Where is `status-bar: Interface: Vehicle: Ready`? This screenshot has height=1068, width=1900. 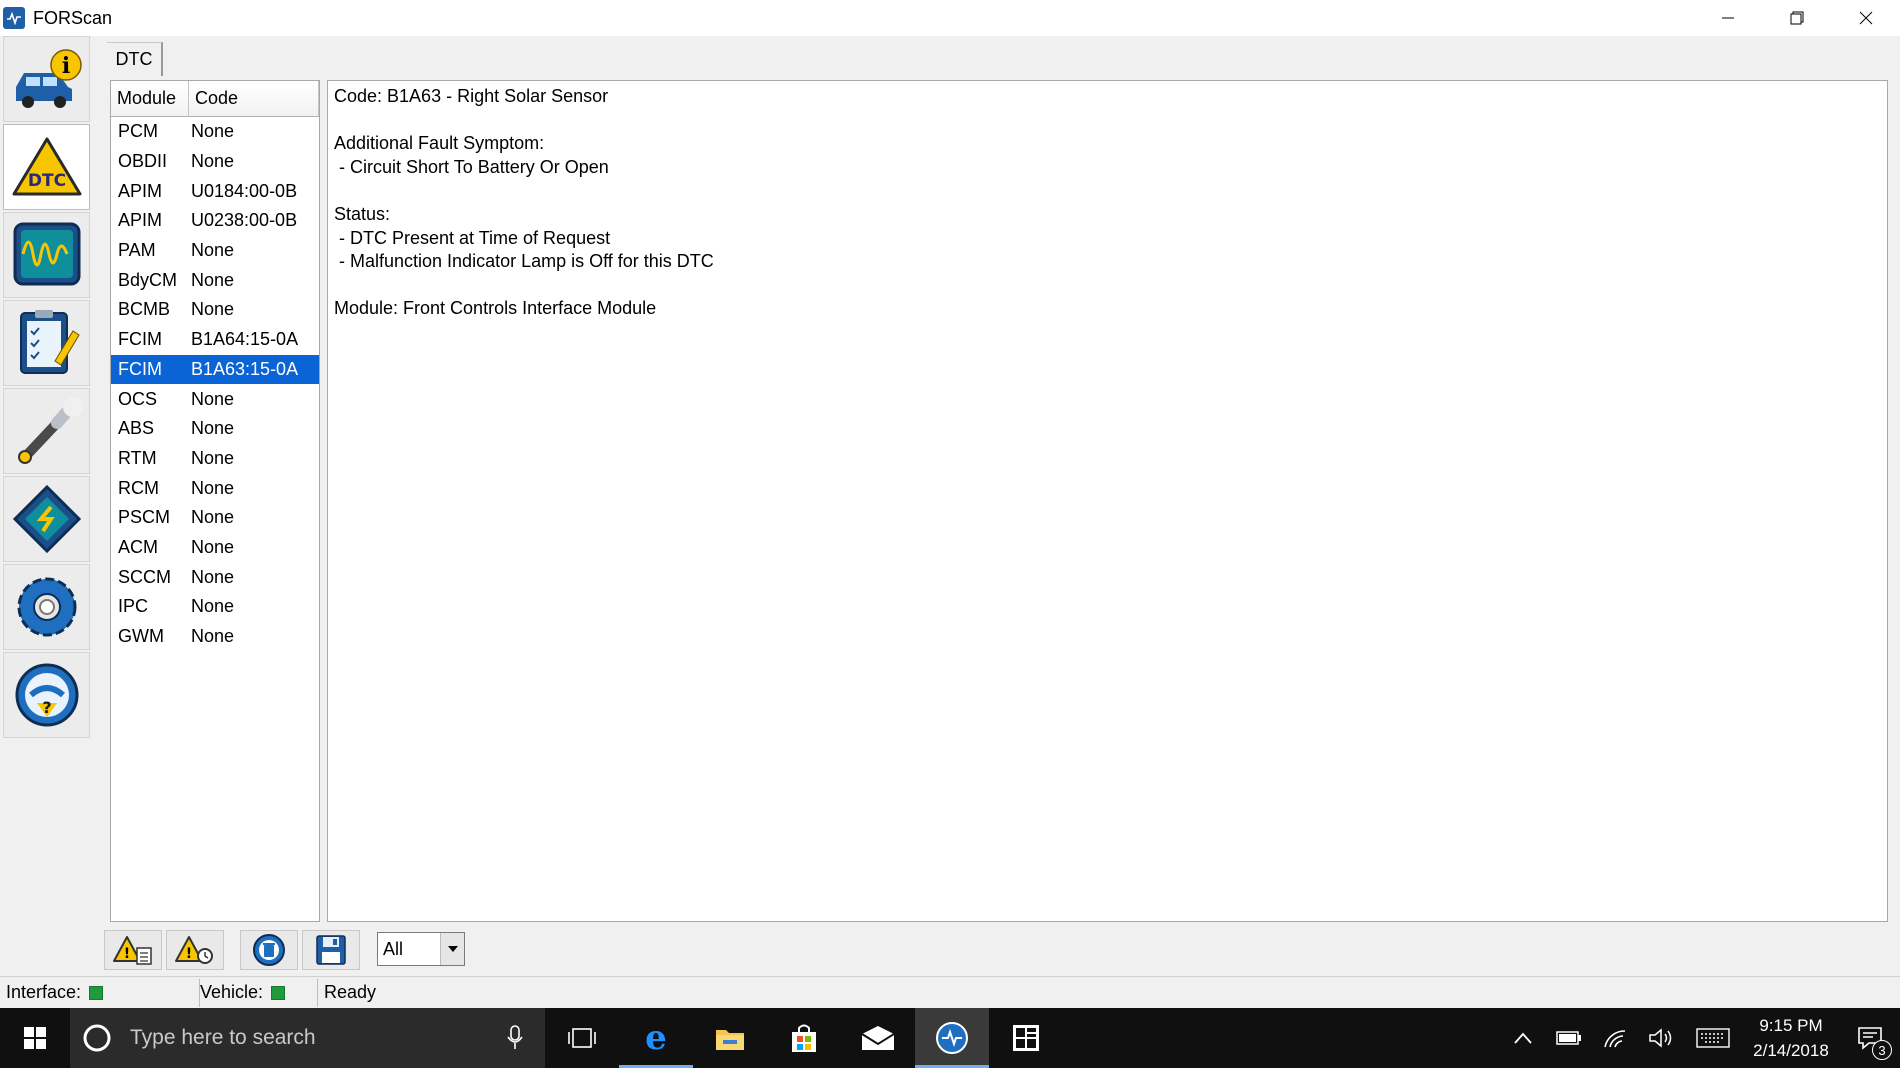
status-bar: Interface: Vehicle: Ready is located at coordinates (950, 992).